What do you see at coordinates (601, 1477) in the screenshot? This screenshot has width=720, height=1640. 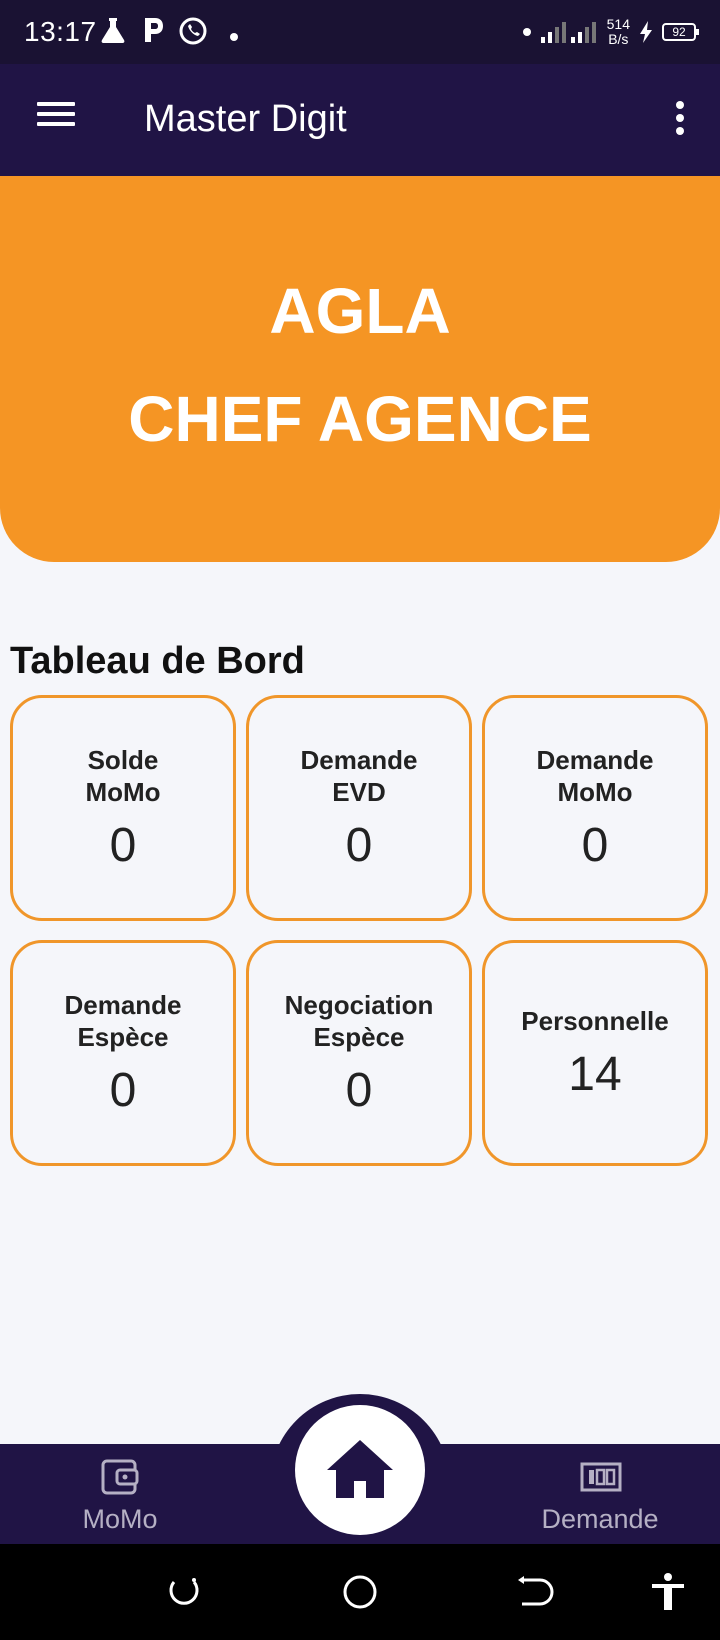 I see `counter-icon` at bounding box center [601, 1477].